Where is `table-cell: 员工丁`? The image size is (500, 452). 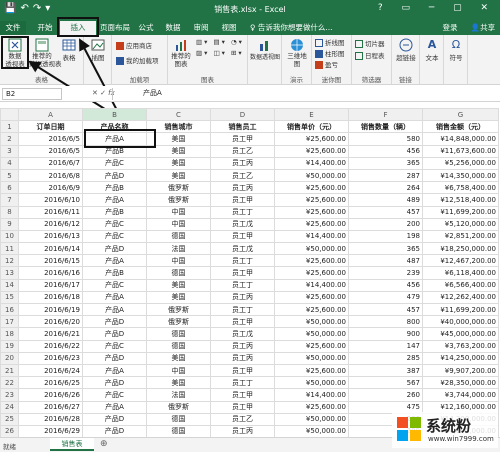 table-cell: 员工丁 is located at coordinates (242, 309).